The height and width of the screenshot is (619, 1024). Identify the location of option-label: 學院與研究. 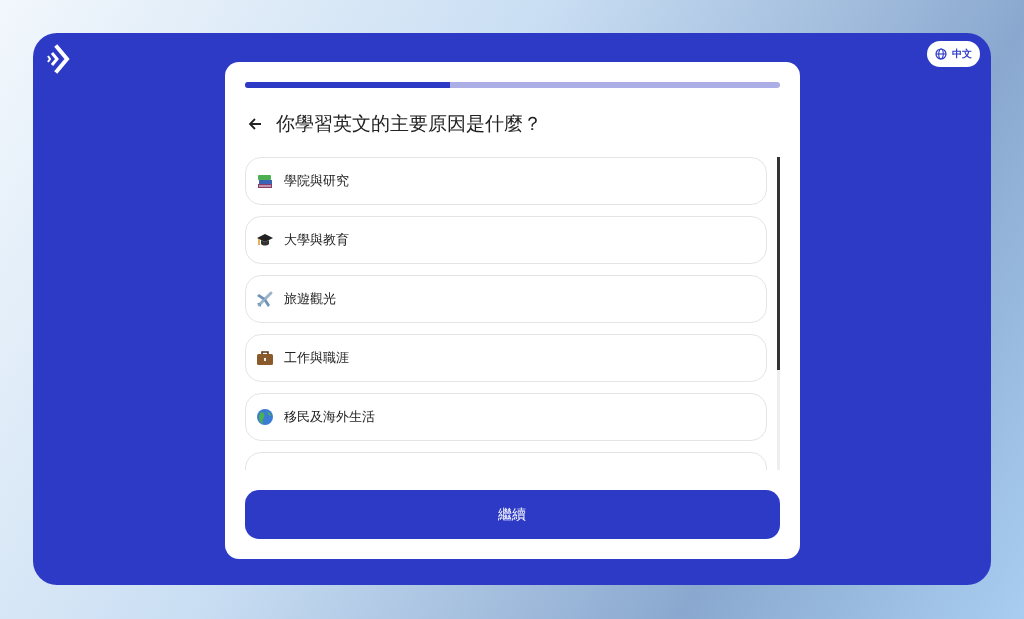
(316, 180).